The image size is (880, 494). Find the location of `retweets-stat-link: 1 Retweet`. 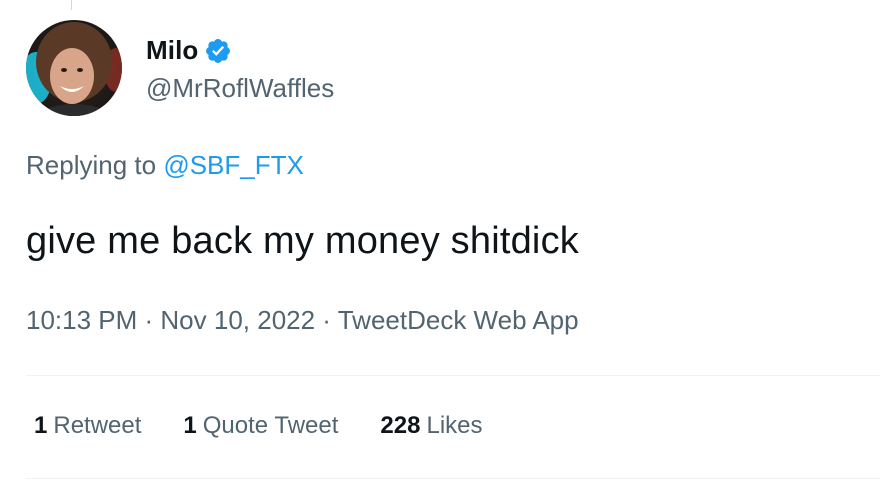

retweets-stat-link: 1 Retweet is located at coordinates (87, 426).